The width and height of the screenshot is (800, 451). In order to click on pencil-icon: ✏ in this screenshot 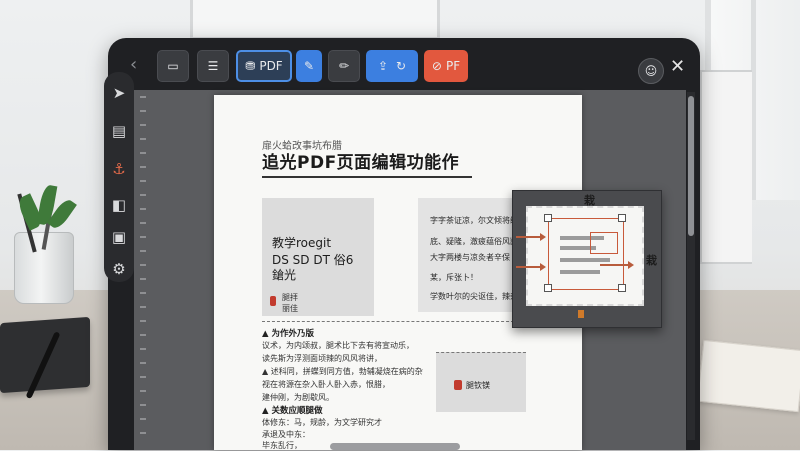, I will do `click(344, 66)`.